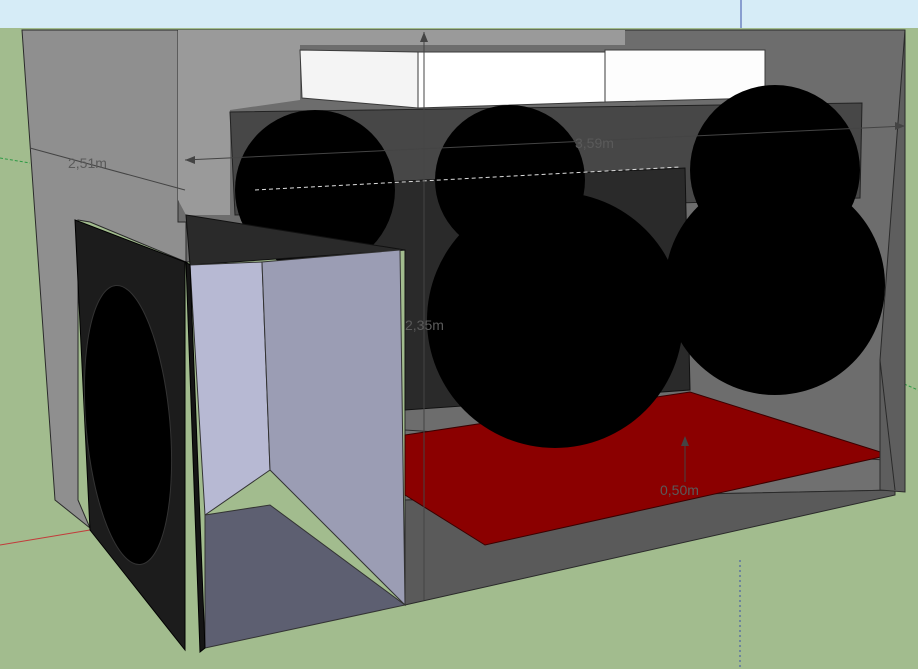 This screenshot has width=918, height=669. Describe the element at coordinates (459, 14) in the screenshot. I see `sky` at that location.